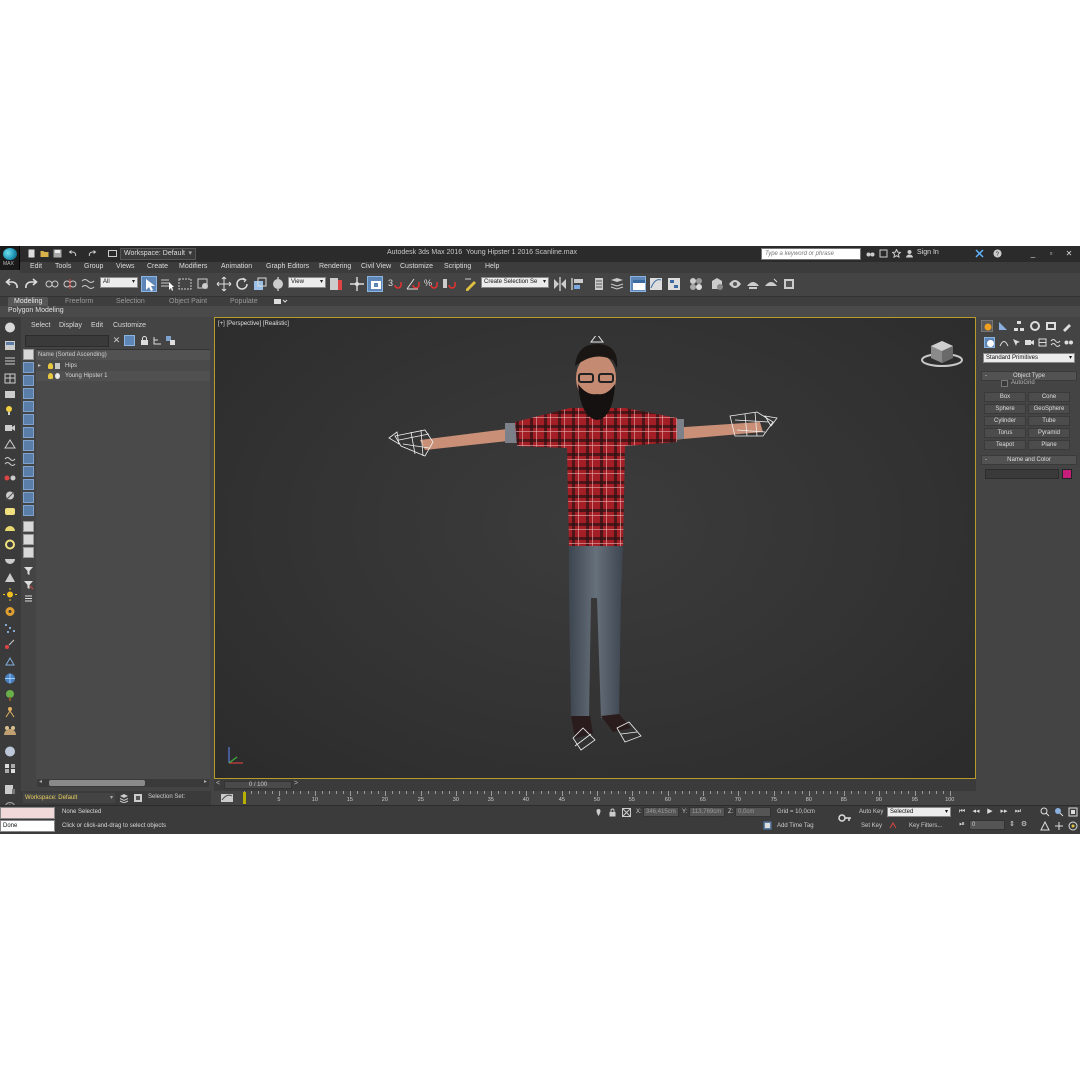  What do you see at coordinates (157, 266) in the screenshot?
I see `menu-create: Create` at bounding box center [157, 266].